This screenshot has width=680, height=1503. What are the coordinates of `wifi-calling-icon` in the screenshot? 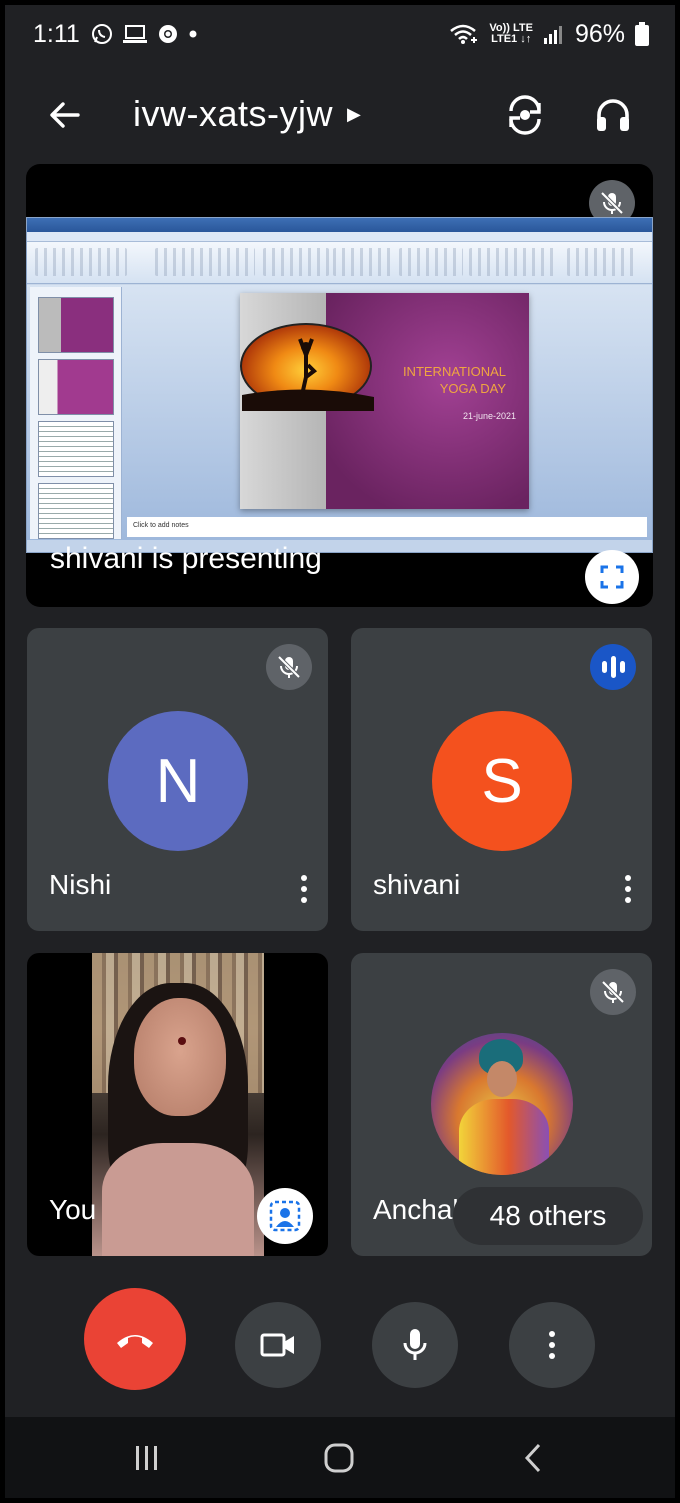 It's located at (464, 34).